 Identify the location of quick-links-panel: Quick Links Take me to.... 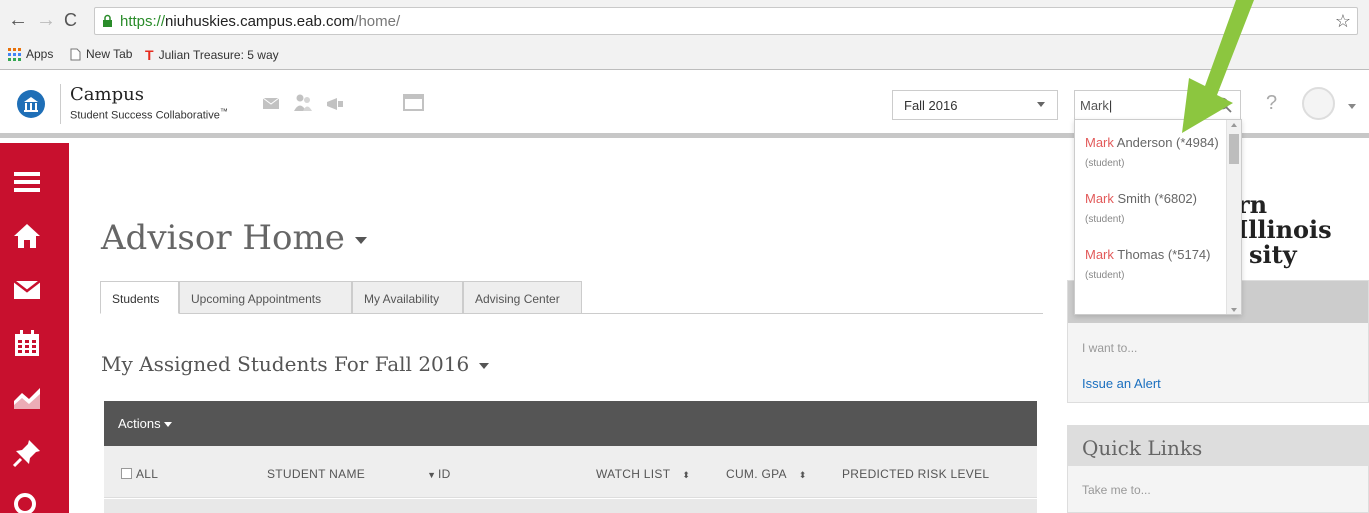
(1218, 469).